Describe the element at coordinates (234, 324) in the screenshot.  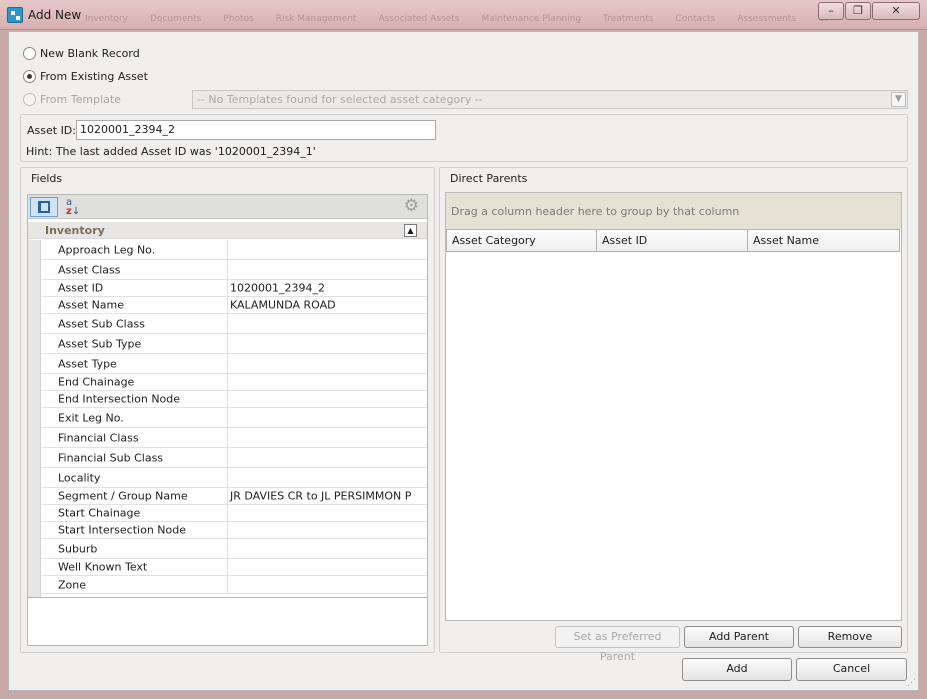
I see `property-row: Asset Sub Class` at that location.